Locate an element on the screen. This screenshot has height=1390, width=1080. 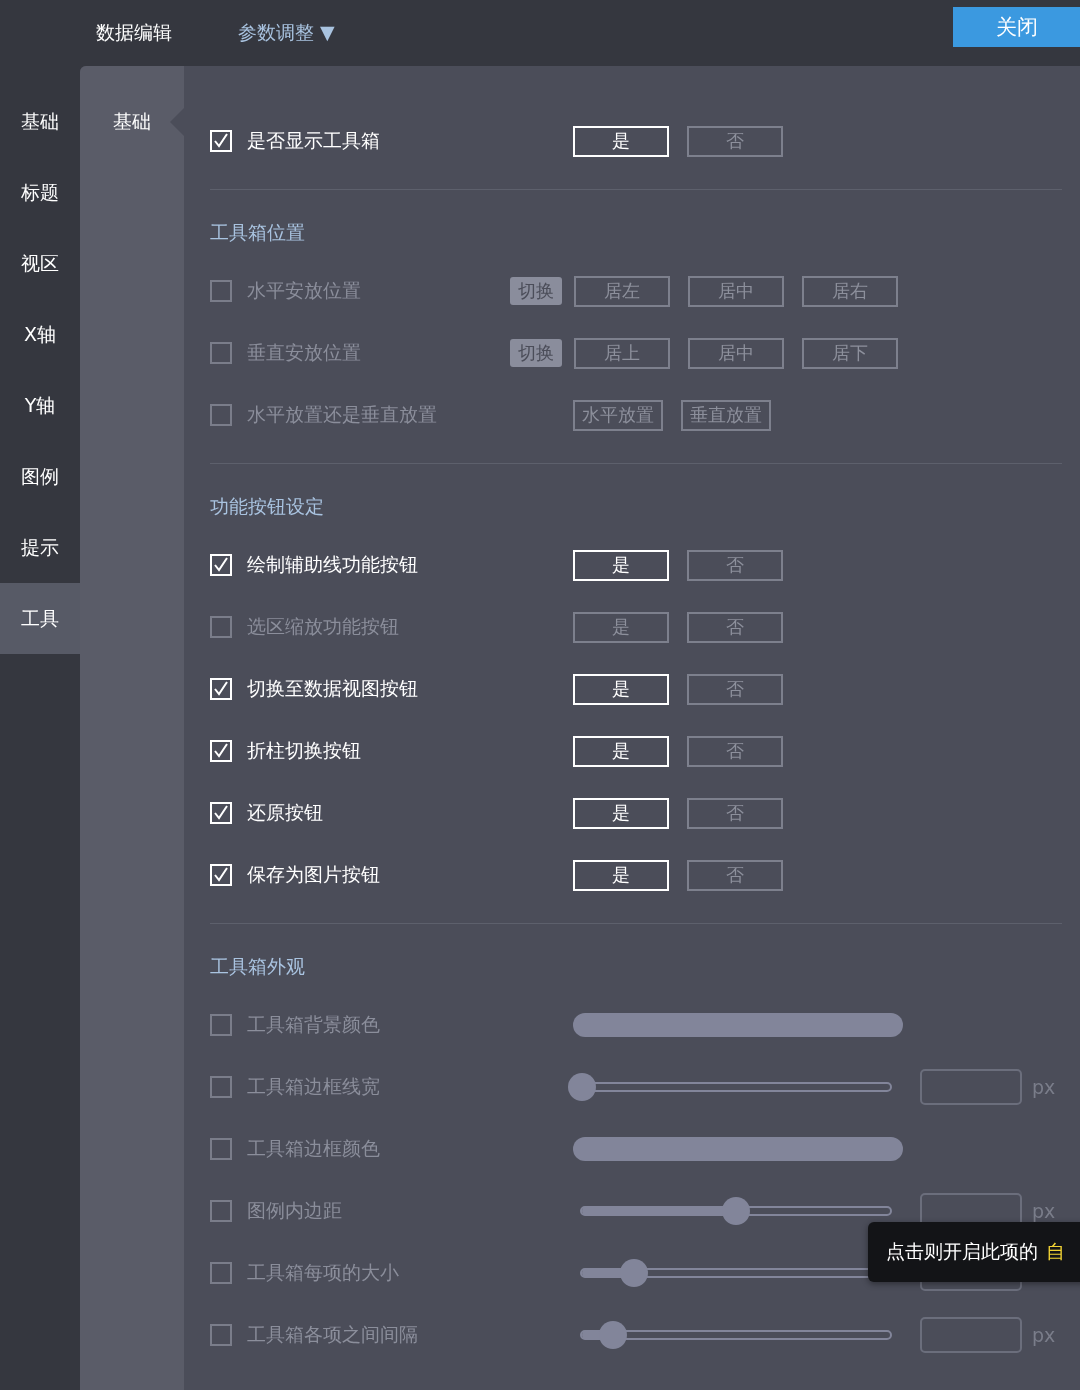
option-label: 折柱切换按钮 is located at coordinates (304, 750).